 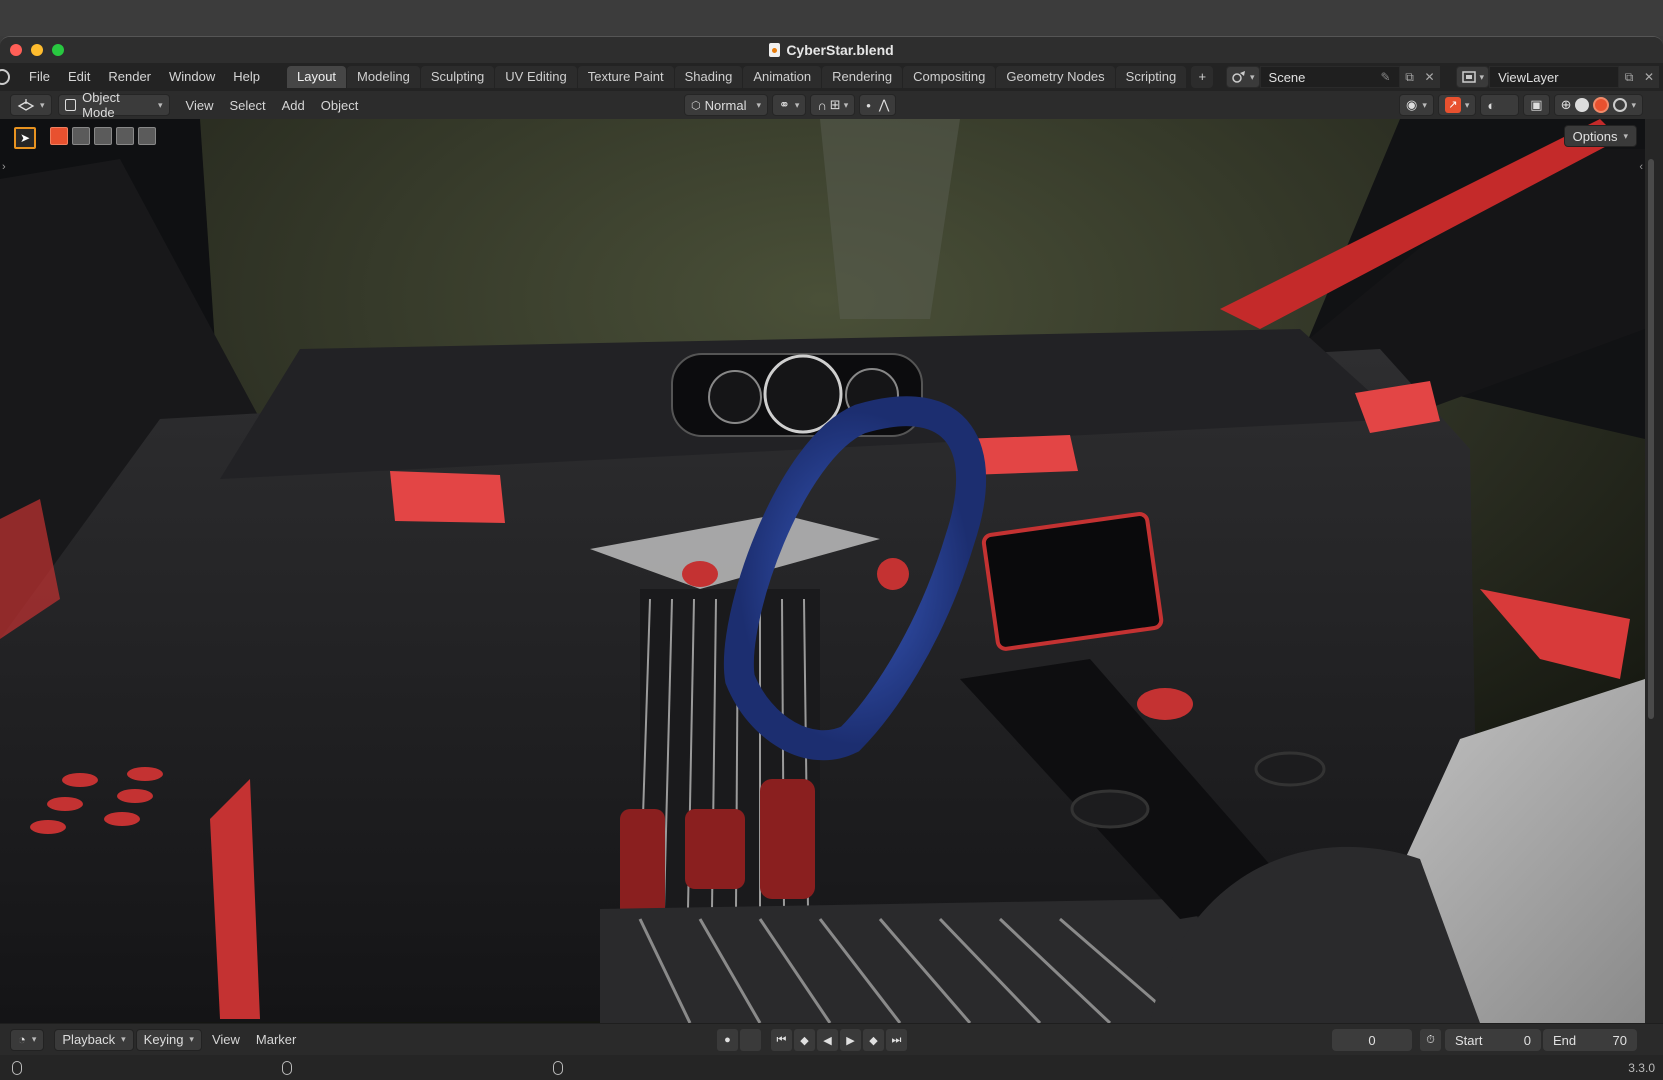 What do you see at coordinates (59, 136) in the screenshot?
I see `select-new-mode-icon` at bounding box center [59, 136].